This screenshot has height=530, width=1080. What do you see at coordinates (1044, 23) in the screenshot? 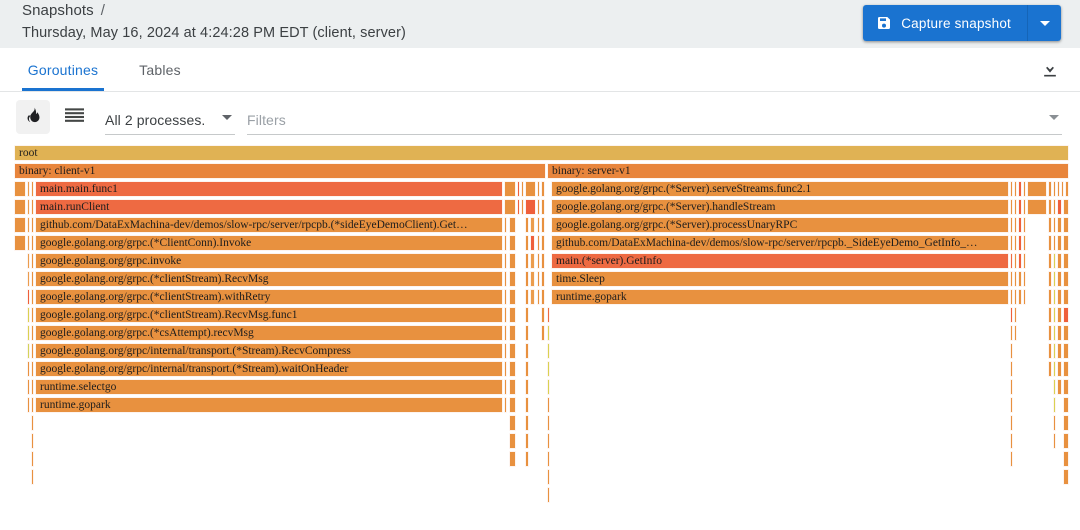
I see `capture-snapshot-dropdown-button` at bounding box center [1044, 23].